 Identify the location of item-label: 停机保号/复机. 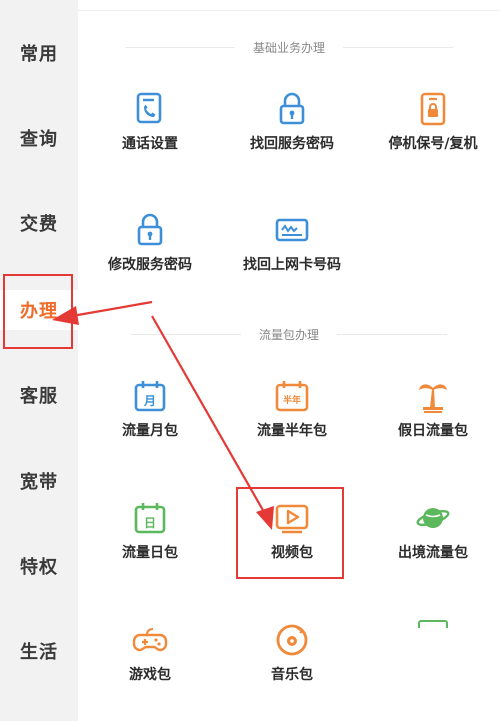
(433, 144).